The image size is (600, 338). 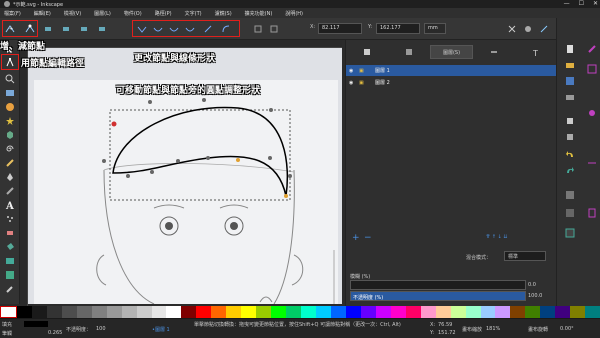 I want to click on undo-icon, so click(x=570, y=155).